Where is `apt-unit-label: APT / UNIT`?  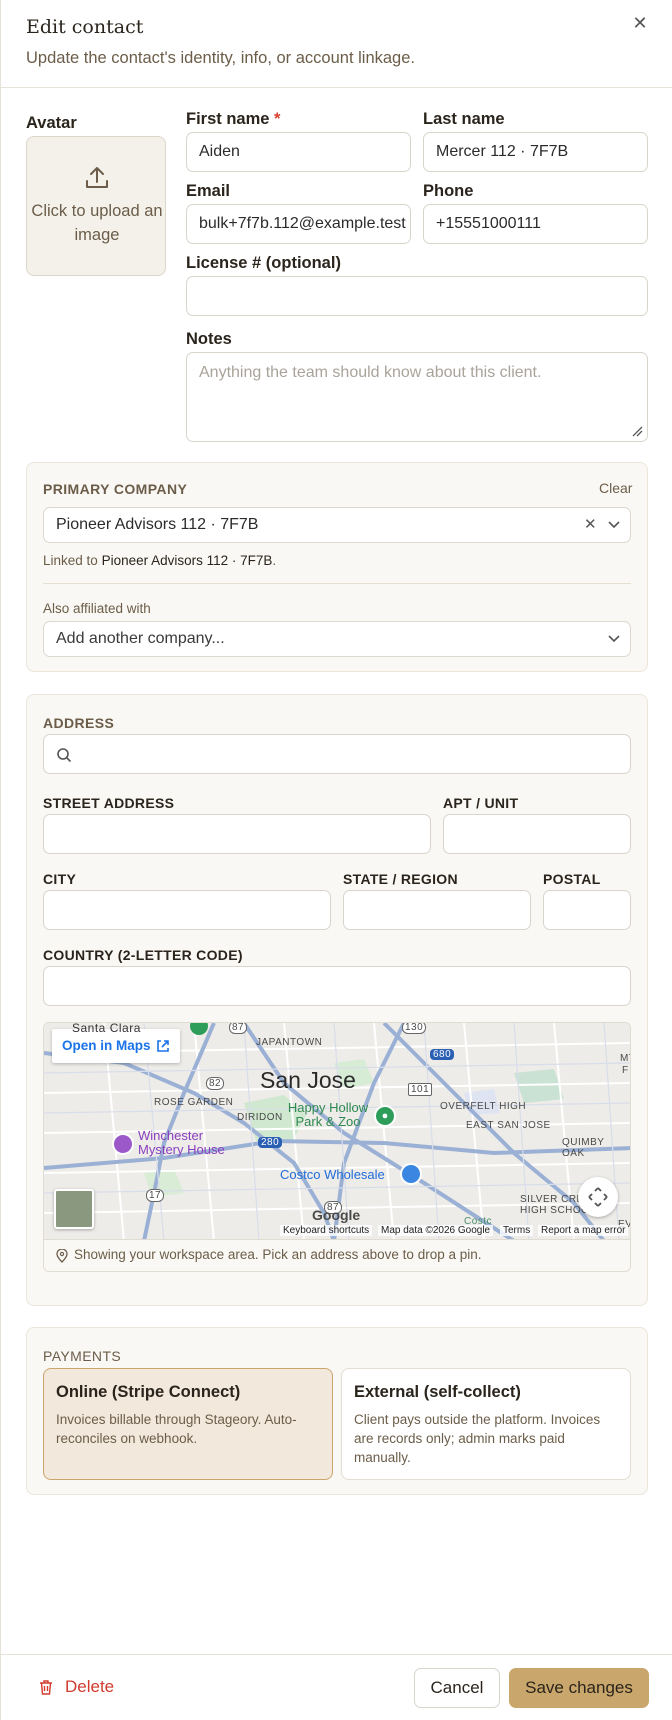
apt-unit-label: APT / UNIT is located at coordinates (481, 803).